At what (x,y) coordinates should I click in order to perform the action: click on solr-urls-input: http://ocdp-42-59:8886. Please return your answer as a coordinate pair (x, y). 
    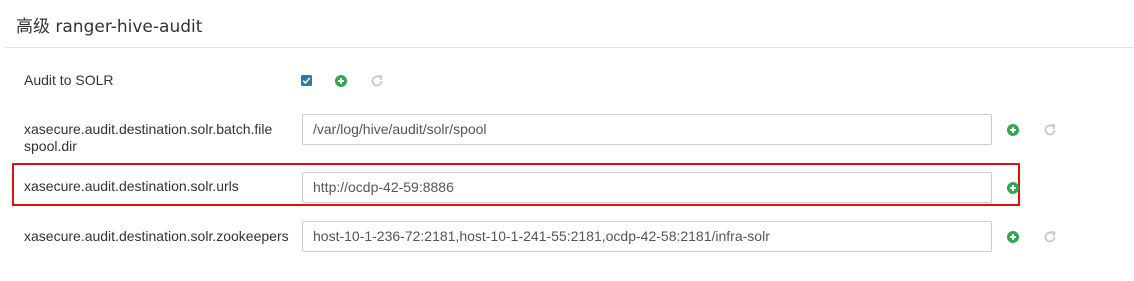
    Looking at the image, I should click on (647, 187).